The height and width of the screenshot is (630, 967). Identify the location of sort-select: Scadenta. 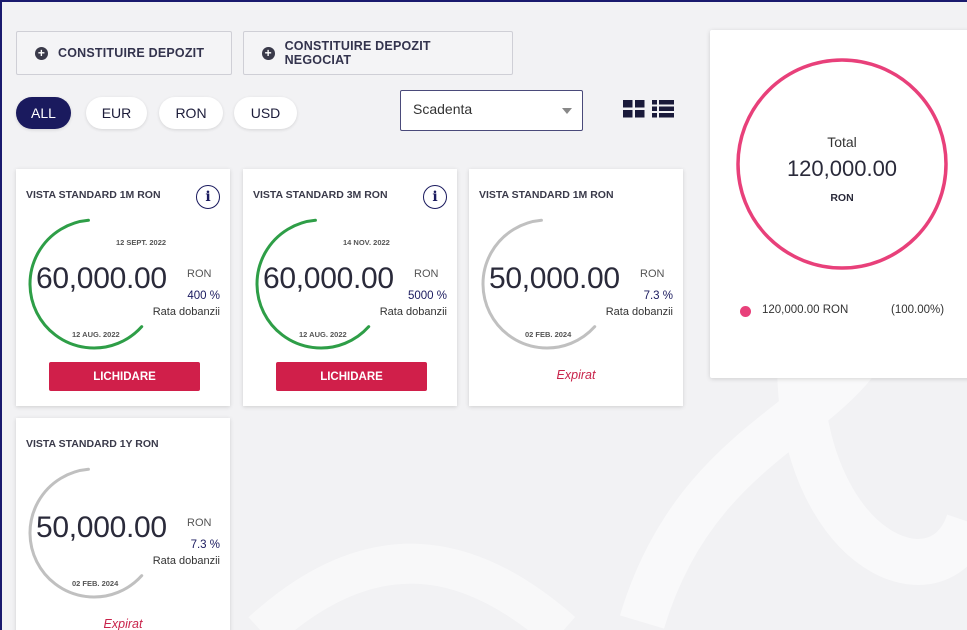
(491, 110).